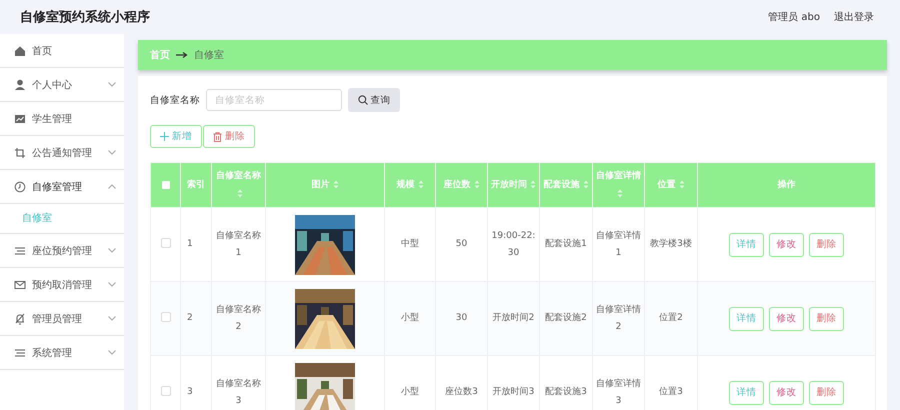 This screenshot has width=900, height=410. Describe the element at coordinates (566, 318) in the screenshot. I see `table-cell: 配套设施2` at that location.